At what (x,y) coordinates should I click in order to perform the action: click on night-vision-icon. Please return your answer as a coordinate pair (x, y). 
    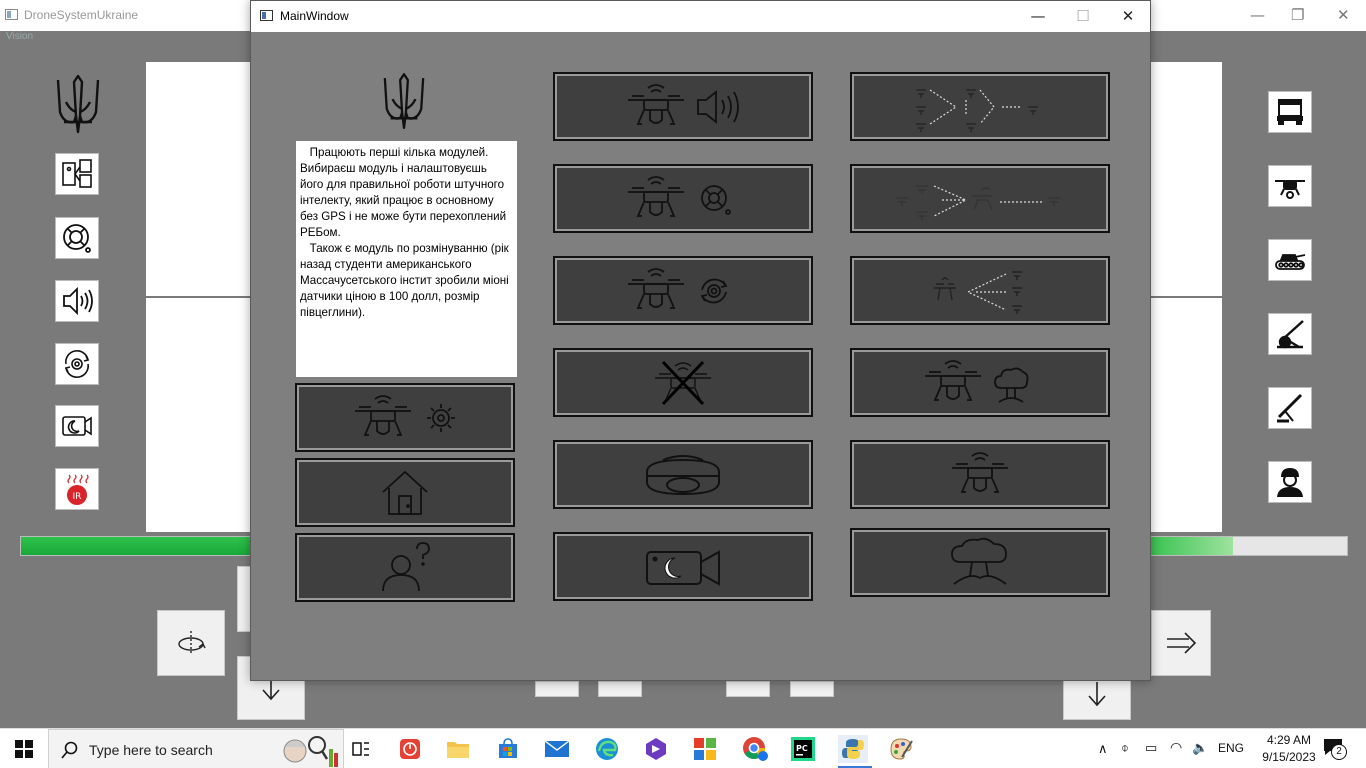
    Looking at the image, I should click on (683, 474).